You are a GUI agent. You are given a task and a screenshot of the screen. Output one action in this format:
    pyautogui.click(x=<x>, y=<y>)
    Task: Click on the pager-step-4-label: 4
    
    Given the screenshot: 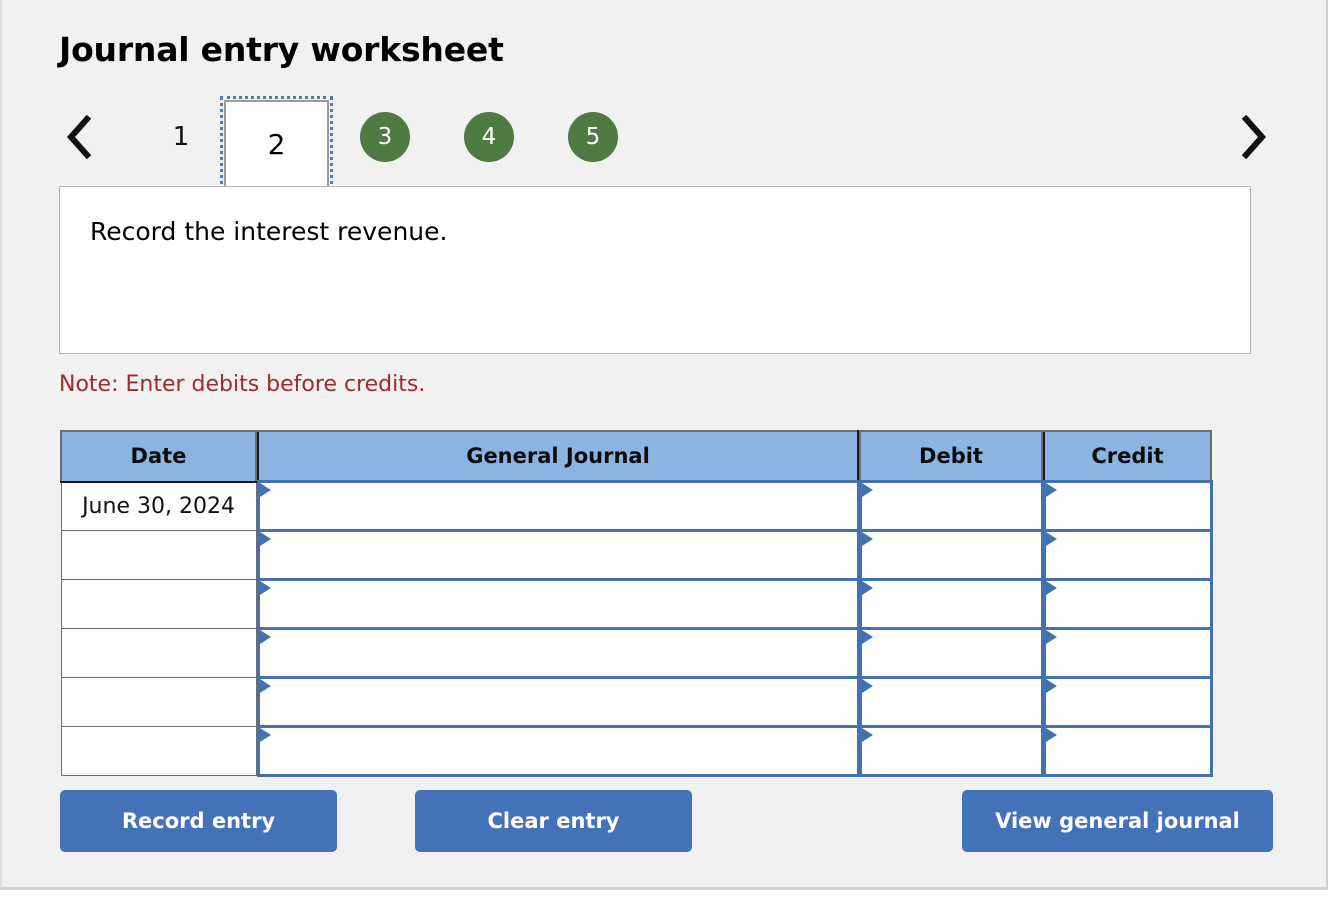 What is the action you would take?
    pyautogui.click(x=489, y=137)
    